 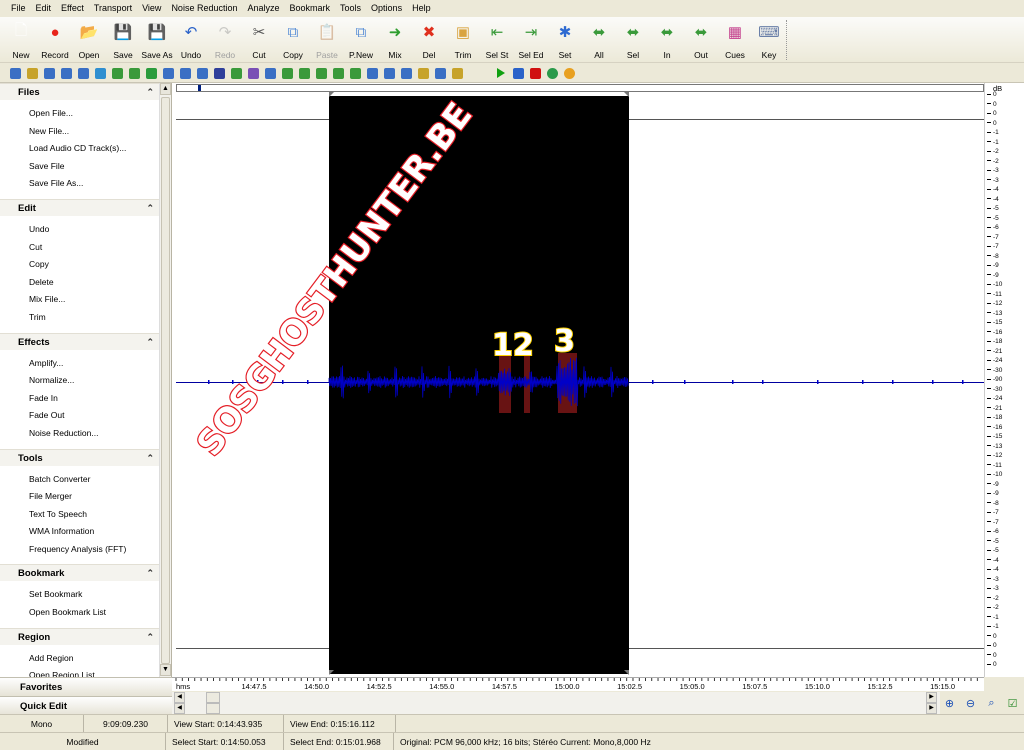 I want to click on zoom-fit-icon: ⌕, so click(x=991, y=703).